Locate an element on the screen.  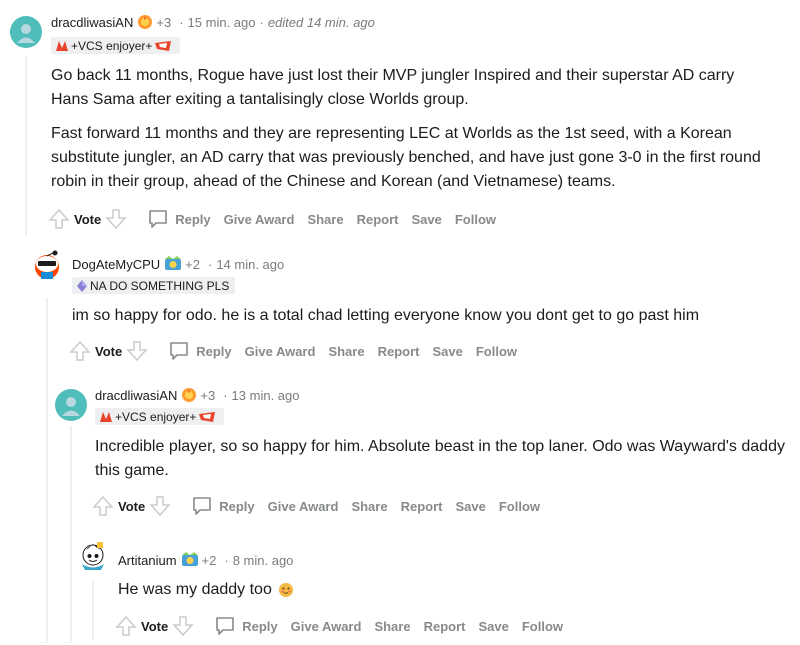
timestamp: 8 min. ago is located at coordinates (263, 560).